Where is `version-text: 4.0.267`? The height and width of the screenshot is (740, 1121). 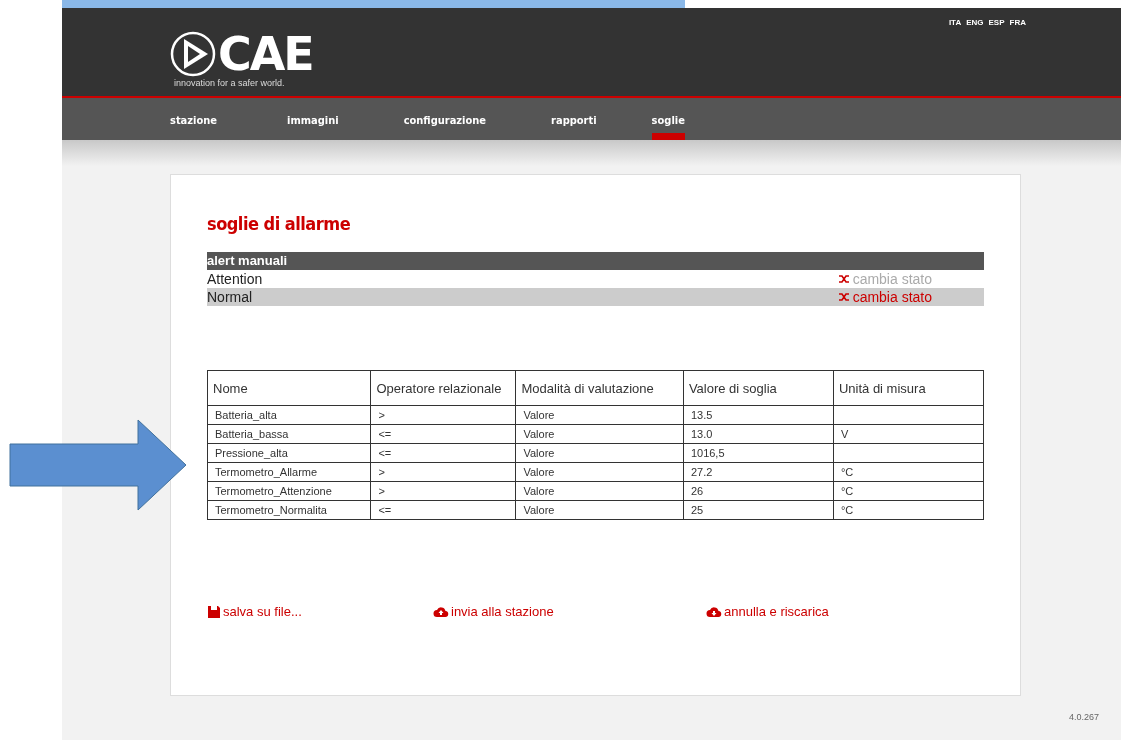 version-text: 4.0.267 is located at coordinates (1083, 717).